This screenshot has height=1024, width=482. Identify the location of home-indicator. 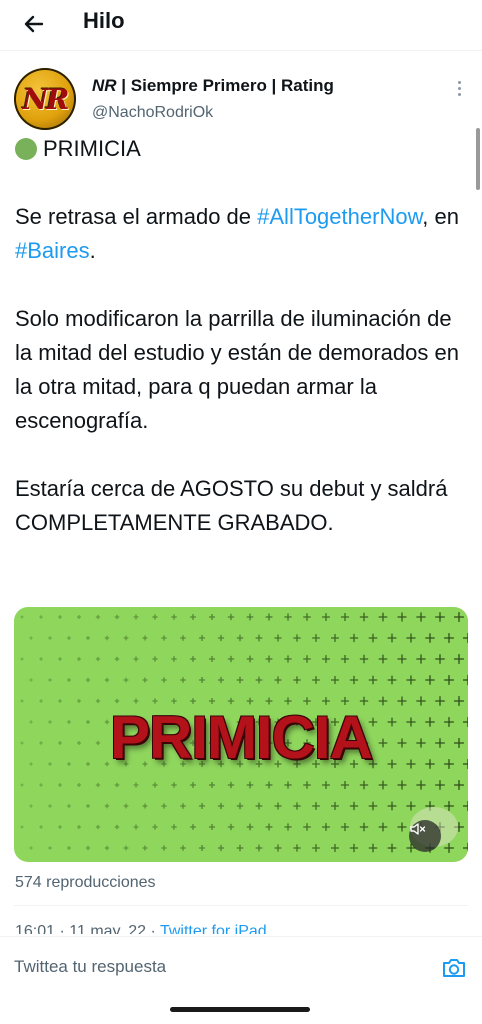
(240, 1009).